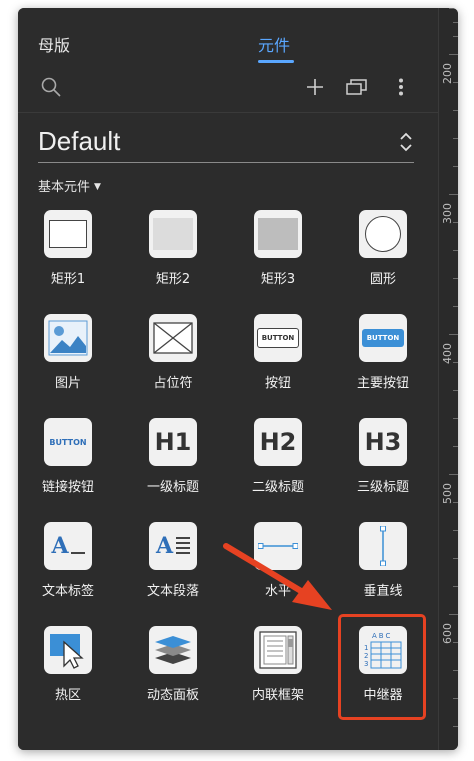 Image resolution: width=474 pixels, height=761 pixels. Describe the element at coordinates (277, 591) in the screenshot. I see `widget-label: 水平` at that location.